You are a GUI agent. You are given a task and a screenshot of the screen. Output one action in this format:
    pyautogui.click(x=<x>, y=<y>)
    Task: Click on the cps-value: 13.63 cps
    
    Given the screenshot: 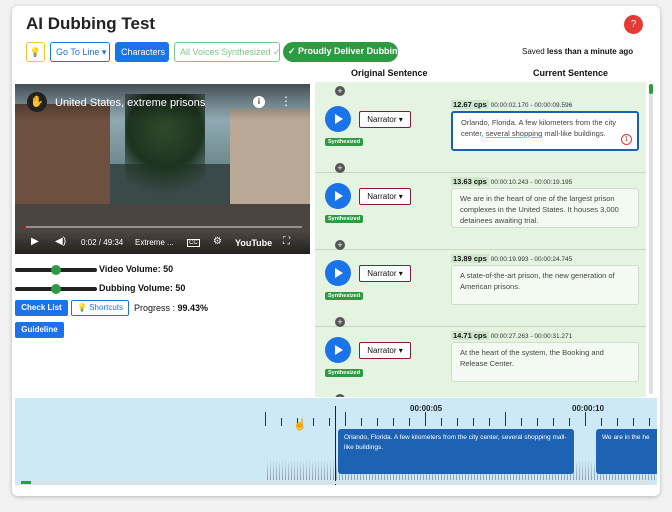 What is the action you would take?
    pyautogui.click(x=470, y=181)
    